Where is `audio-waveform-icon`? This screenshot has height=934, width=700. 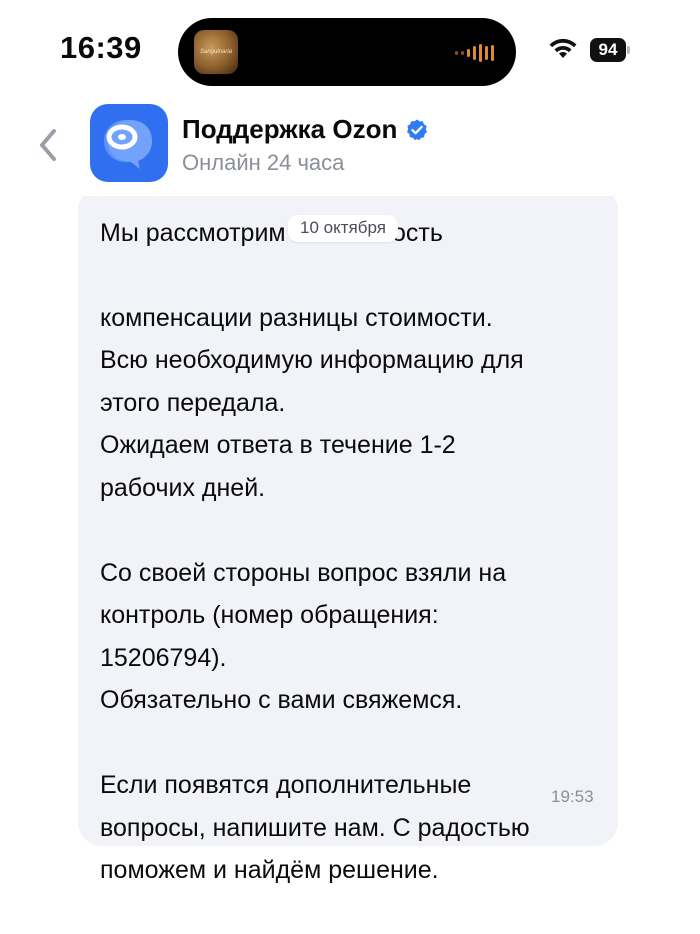
audio-waveform-icon is located at coordinates (474, 53).